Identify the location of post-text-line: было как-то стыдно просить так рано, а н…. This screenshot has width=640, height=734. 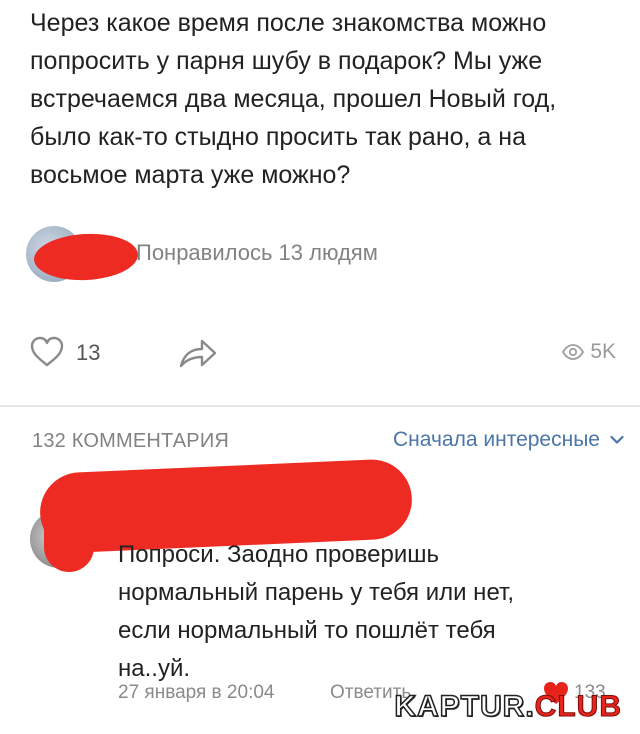
(278, 137).